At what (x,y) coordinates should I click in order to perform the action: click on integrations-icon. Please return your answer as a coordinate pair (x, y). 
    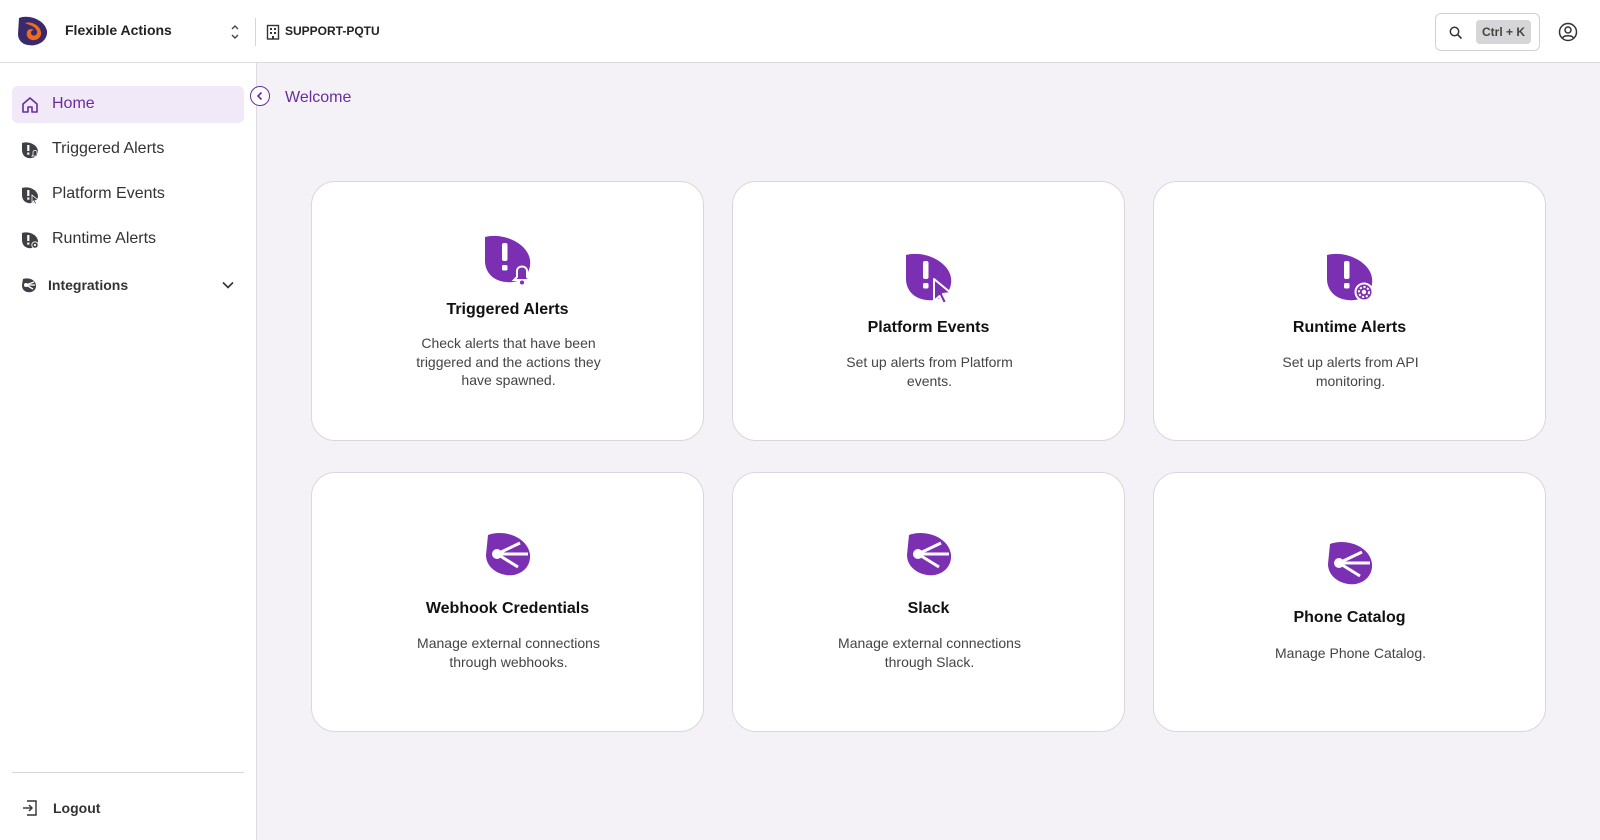
    Looking at the image, I should click on (29, 285).